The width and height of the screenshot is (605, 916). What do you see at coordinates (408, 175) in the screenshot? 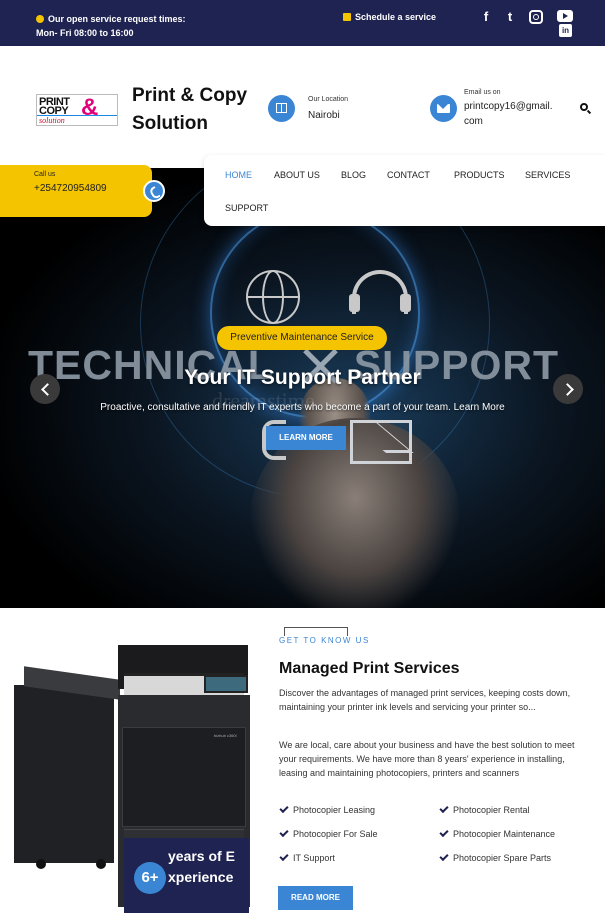
I see `nav-contact: CONTACT` at bounding box center [408, 175].